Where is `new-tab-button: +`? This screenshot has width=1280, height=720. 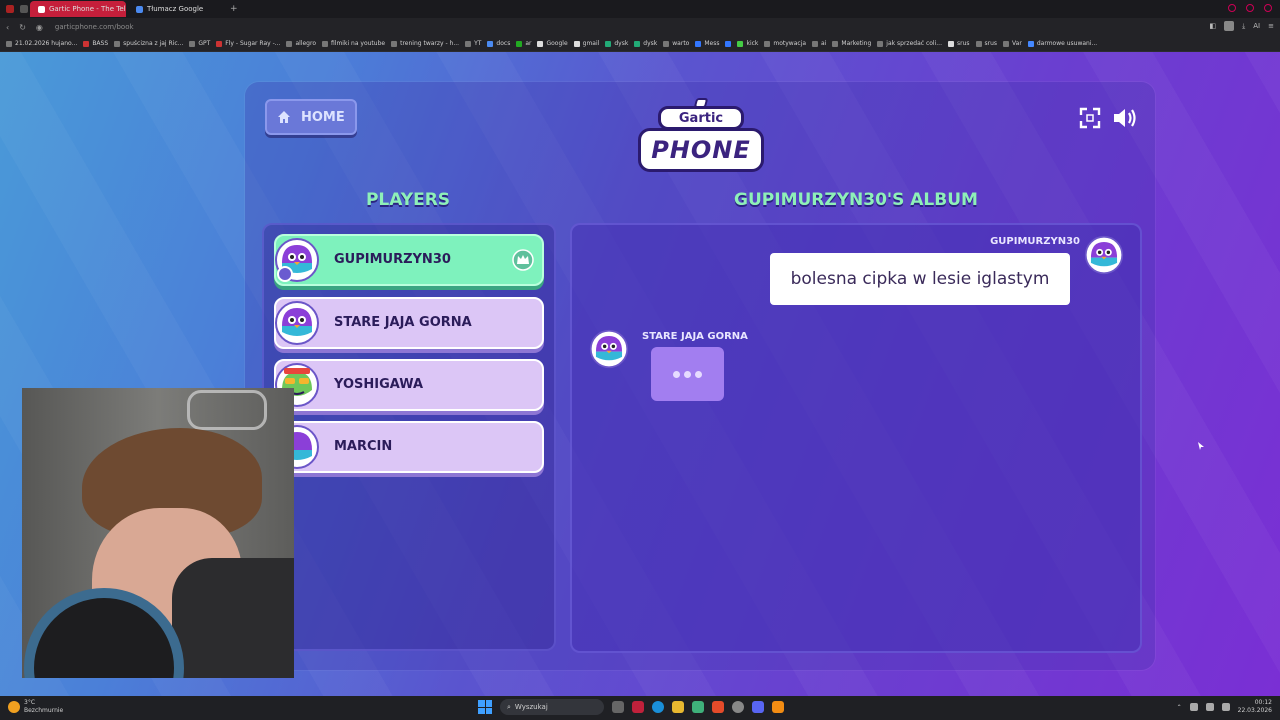 new-tab-button: + is located at coordinates (234, 9).